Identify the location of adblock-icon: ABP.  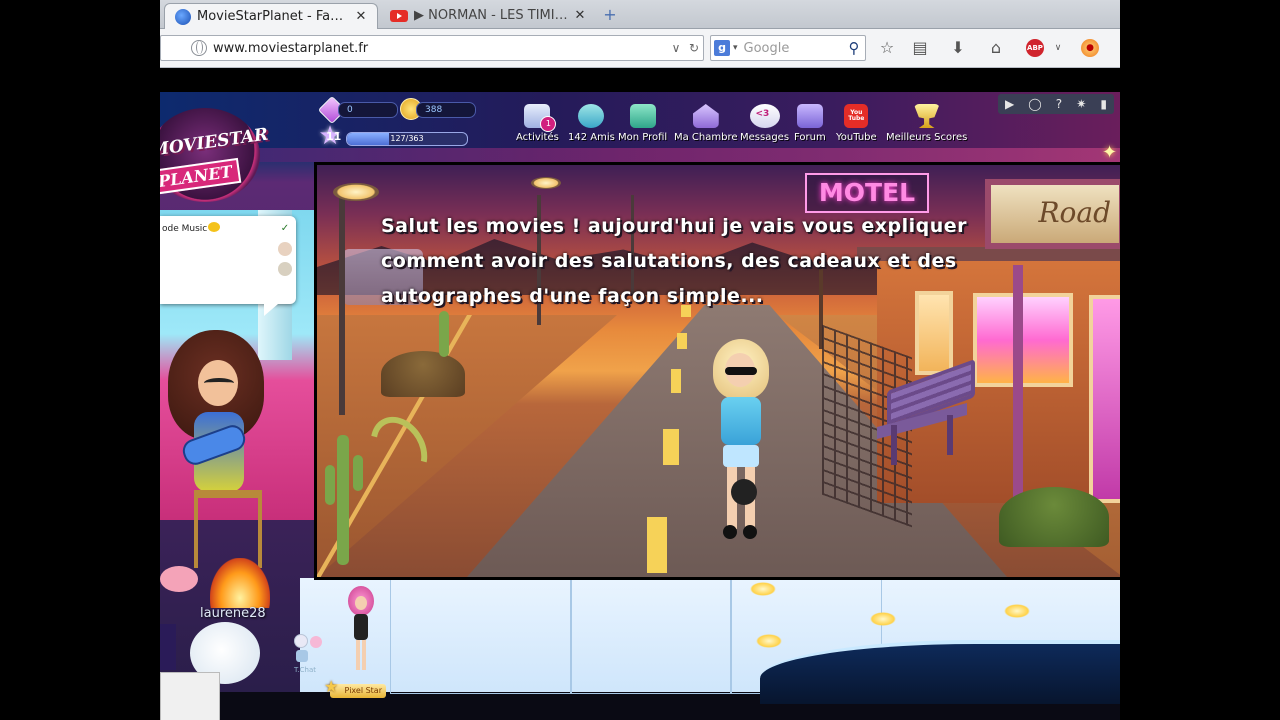
(1035, 48).